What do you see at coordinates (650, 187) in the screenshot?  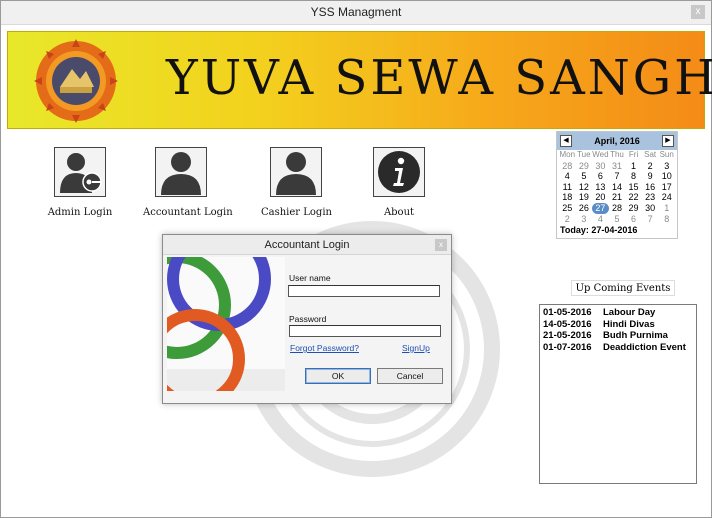 I see `calendar-day: 16` at bounding box center [650, 187].